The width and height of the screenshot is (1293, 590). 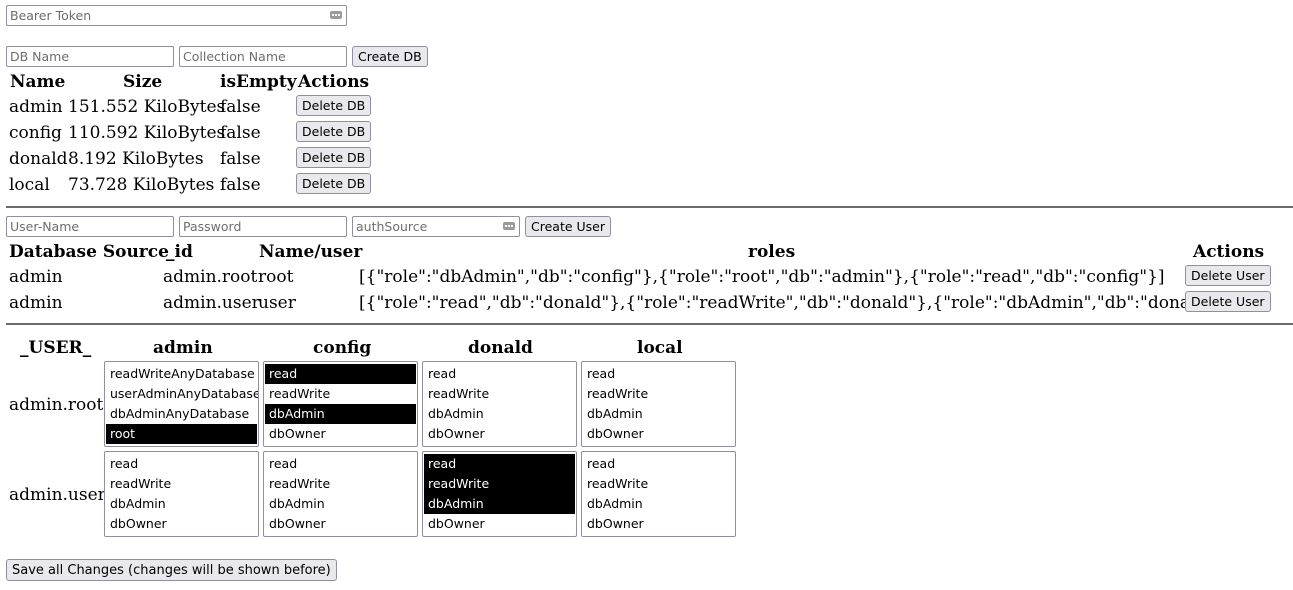 I want to click on role-option: dbAdminAnyDatabase, so click(x=181, y=414).